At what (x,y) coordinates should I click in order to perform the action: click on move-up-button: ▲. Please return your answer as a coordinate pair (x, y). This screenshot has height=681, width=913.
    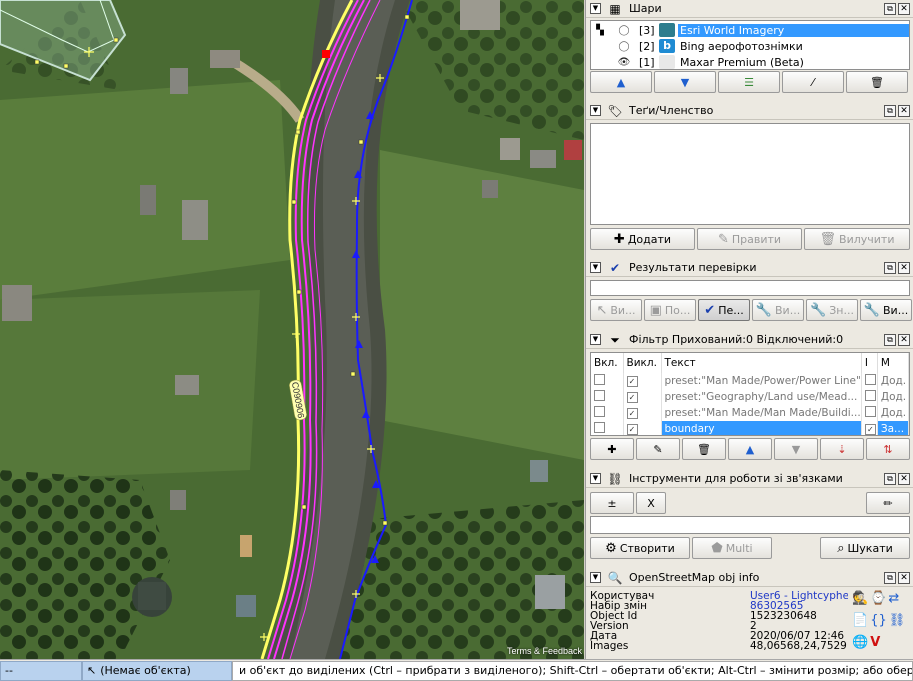
    Looking at the image, I should click on (621, 82).